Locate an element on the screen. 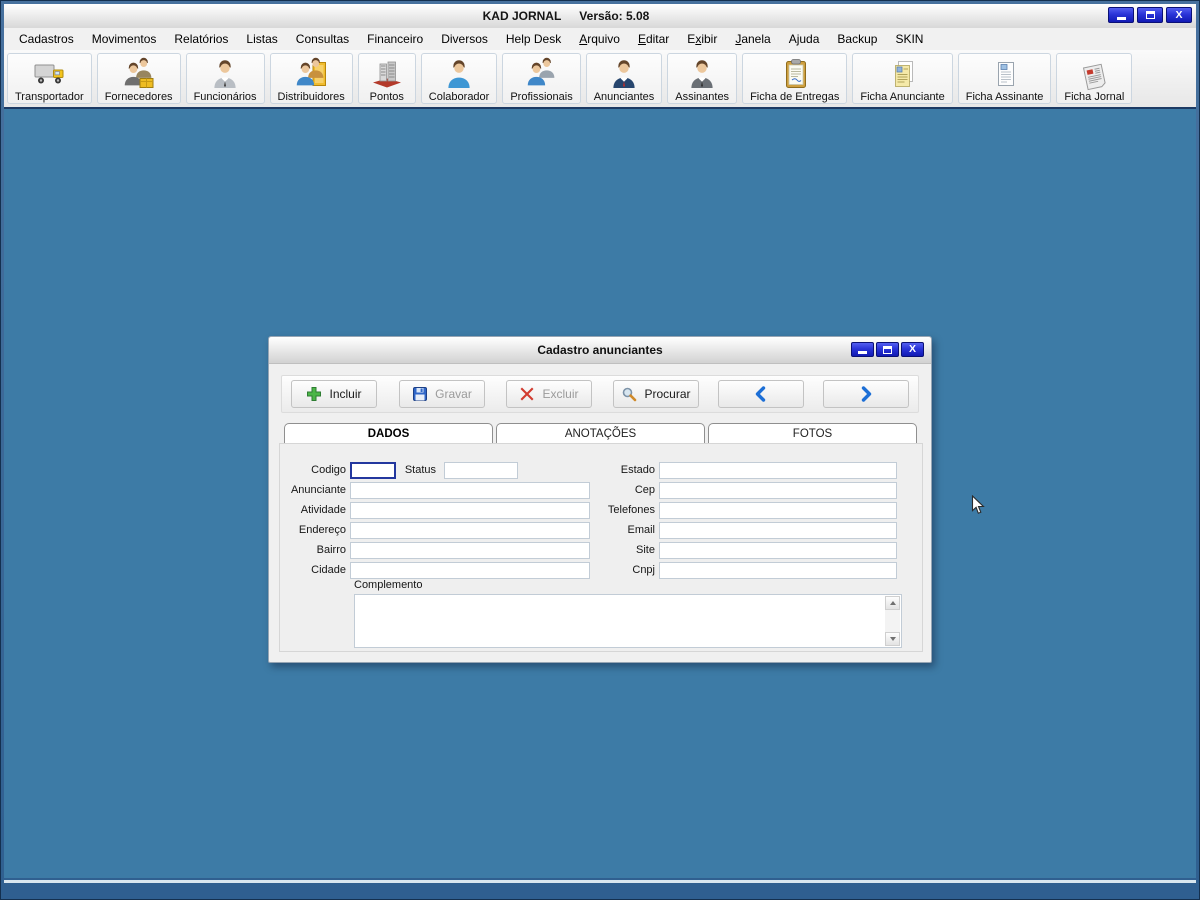  collaborator-person-icon is located at coordinates (459, 74).